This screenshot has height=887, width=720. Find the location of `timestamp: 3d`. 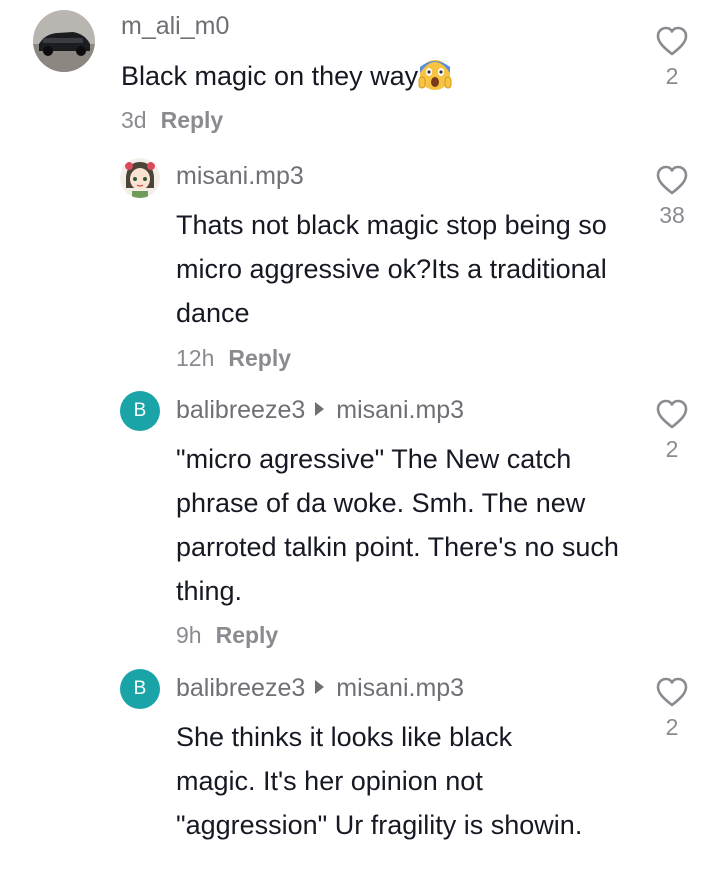

timestamp: 3d is located at coordinates (134, 120).